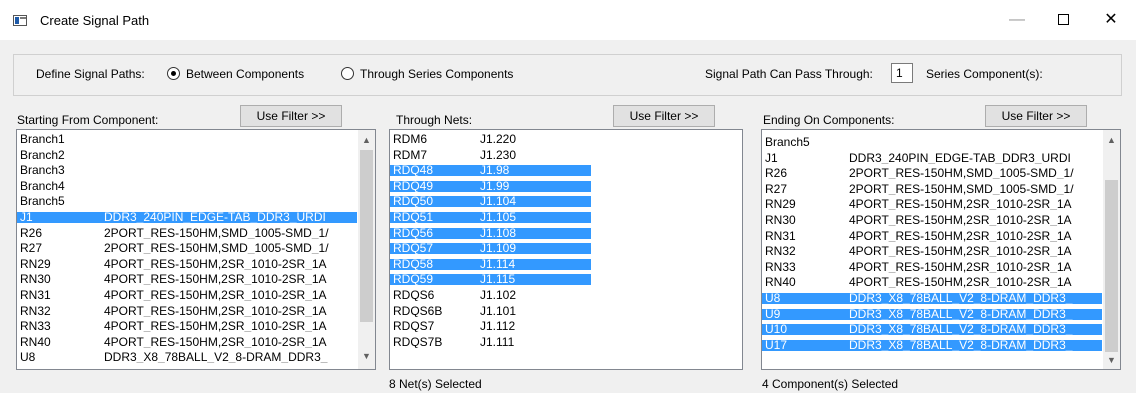  What do you see at coordinates (498, 155) in the screenshot?
I see `list-item-pin: J1.230` at bounding box center [498, 155].